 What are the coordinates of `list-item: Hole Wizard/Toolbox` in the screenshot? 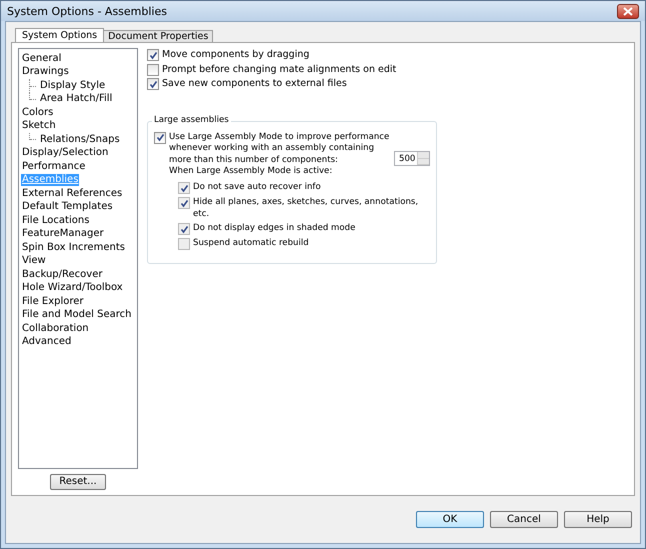 It's located at (72, 288).